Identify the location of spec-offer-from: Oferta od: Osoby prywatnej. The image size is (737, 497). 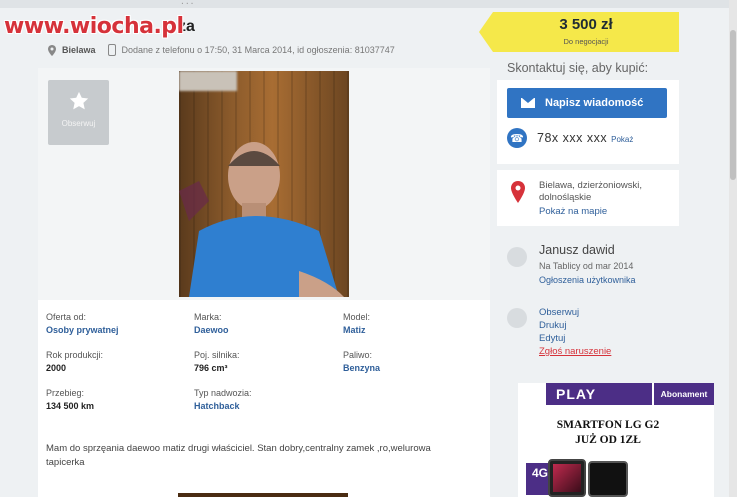
(82, 323).